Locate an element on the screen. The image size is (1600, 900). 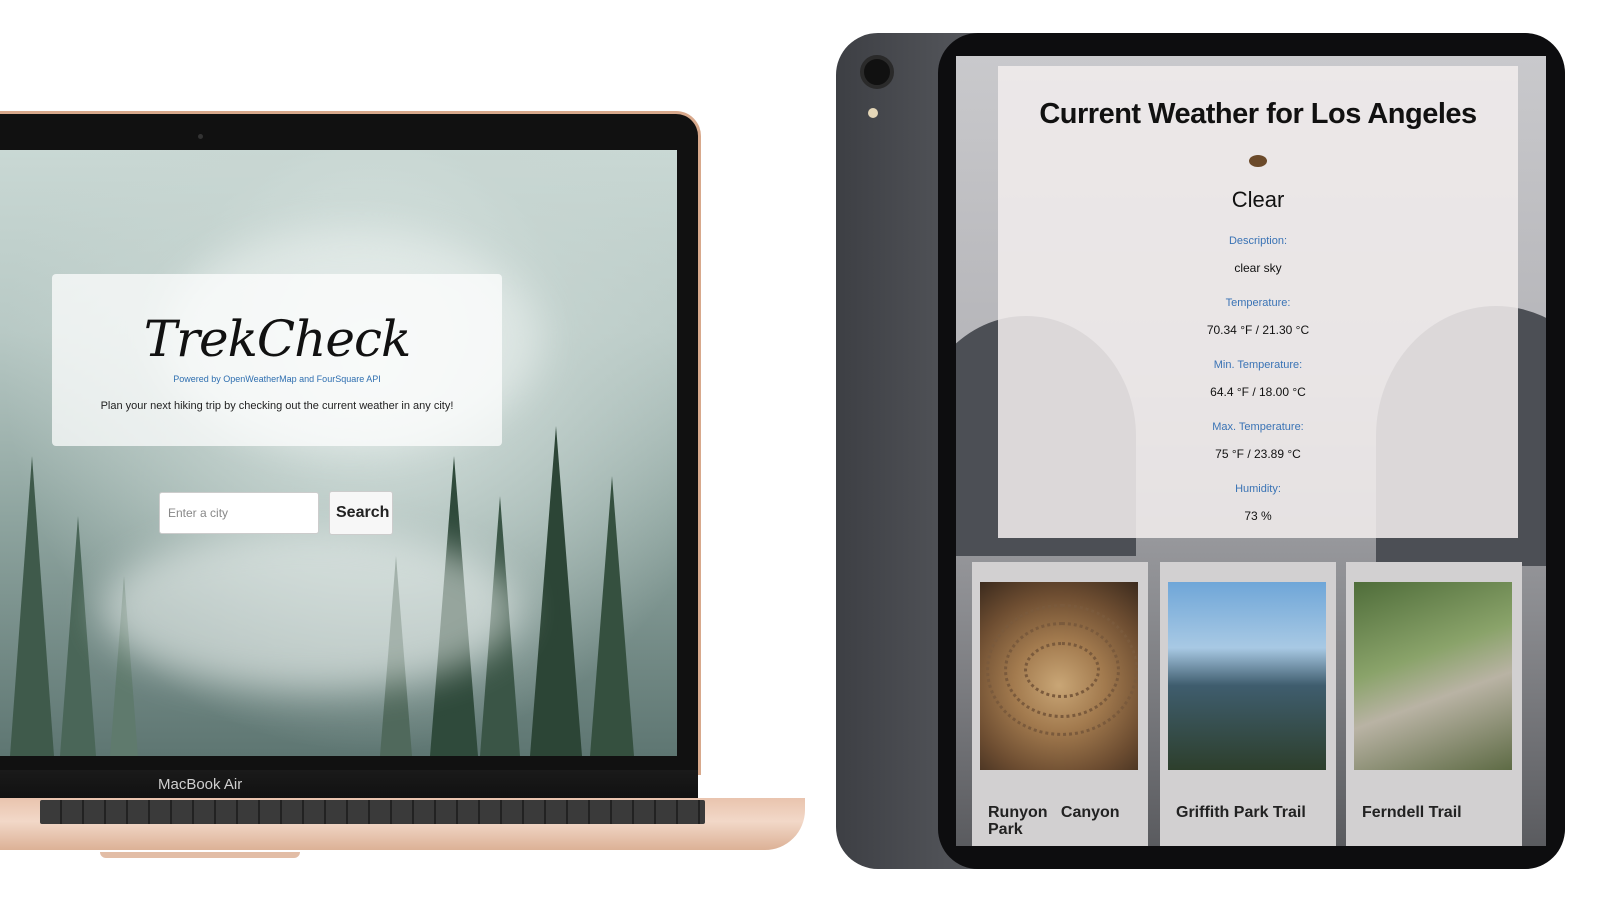
trail-card: Runyon Canyon Park is located at coordinates (1060, 704).